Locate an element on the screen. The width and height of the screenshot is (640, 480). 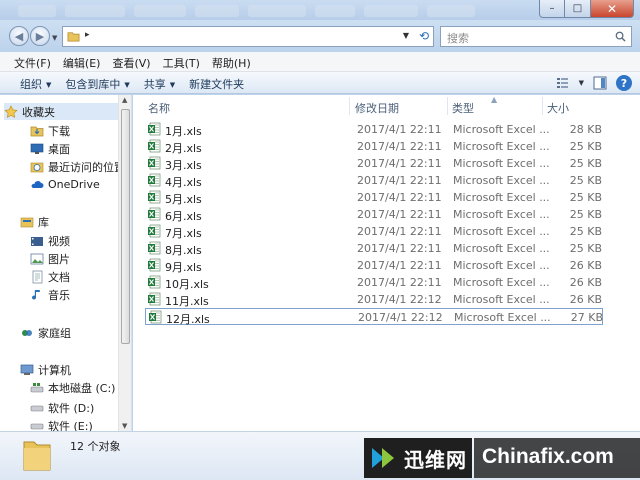
nav-homegroup: 家庭组 is located at coordinates (75, 332).